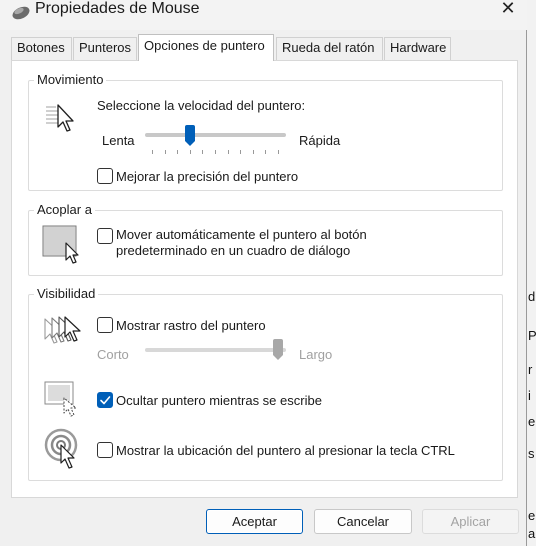 This screenshot has width=536, height=546. What do you see at coordinates (201, 105) in the screenshot?
I see `speed-prompt: Seleccione la velocidad del puntero:` at bounding box center [201, 105].